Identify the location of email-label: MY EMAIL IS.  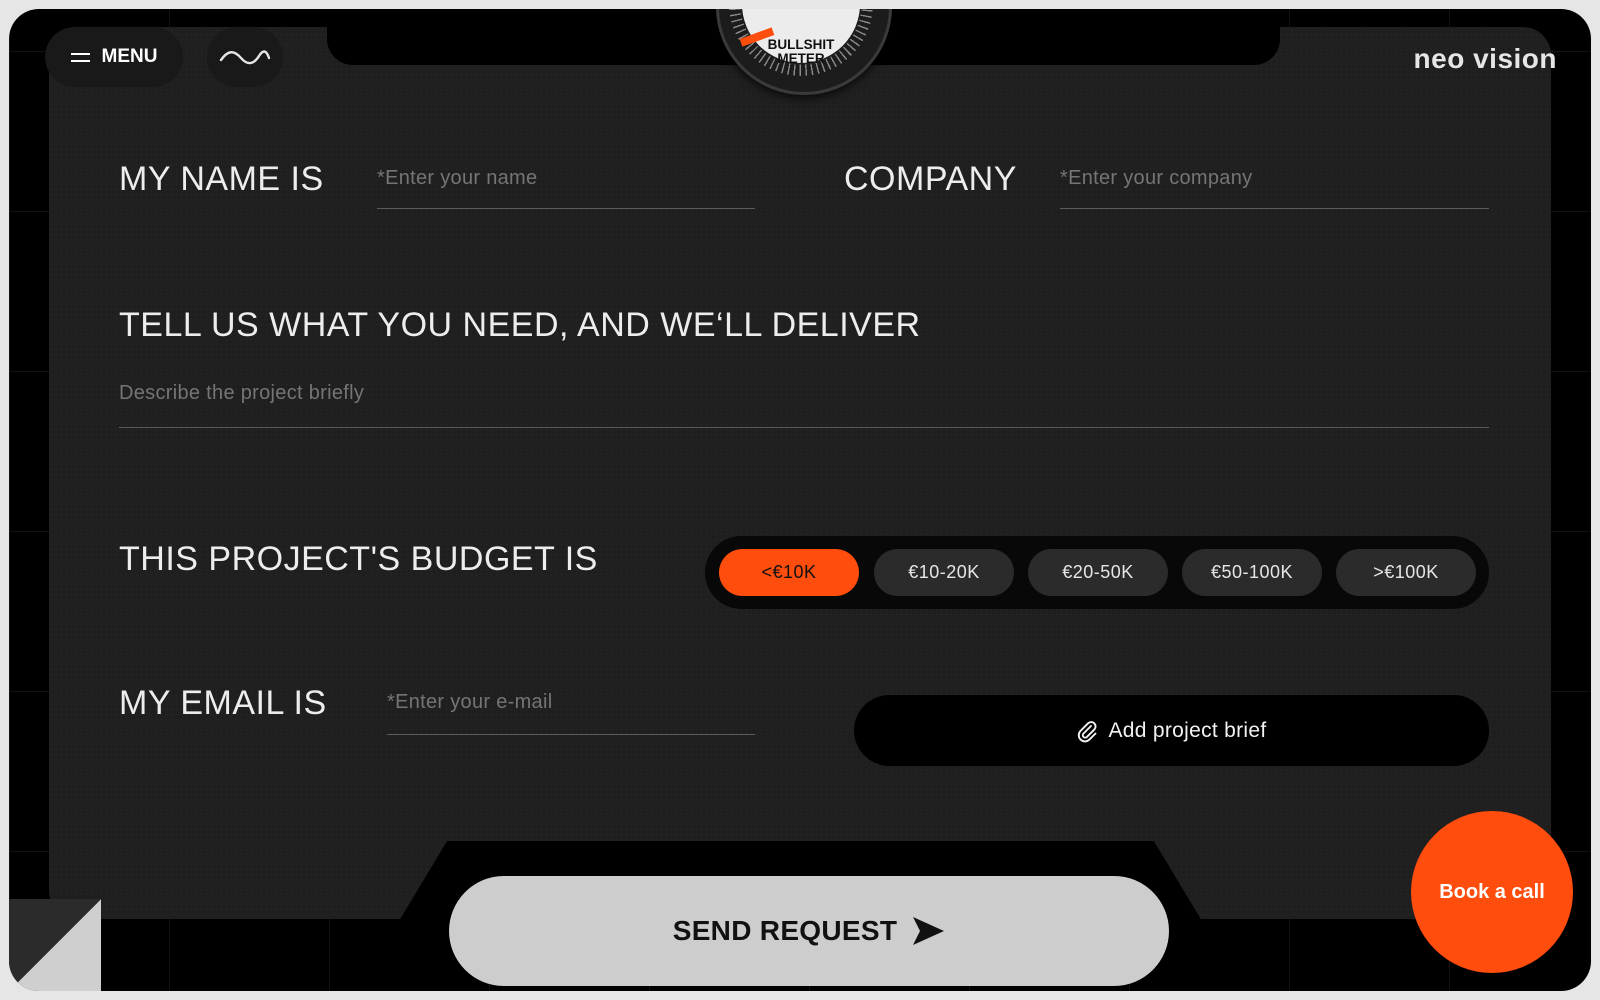
(223, 703).